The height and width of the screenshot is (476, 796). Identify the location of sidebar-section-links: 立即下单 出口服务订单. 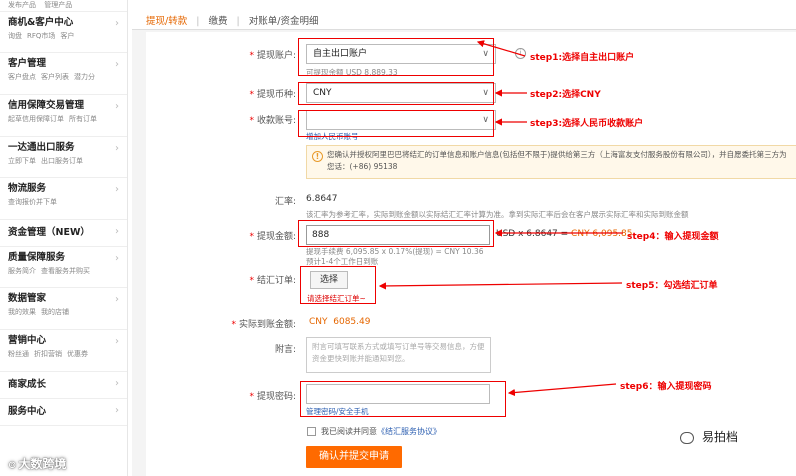
(63, 161).